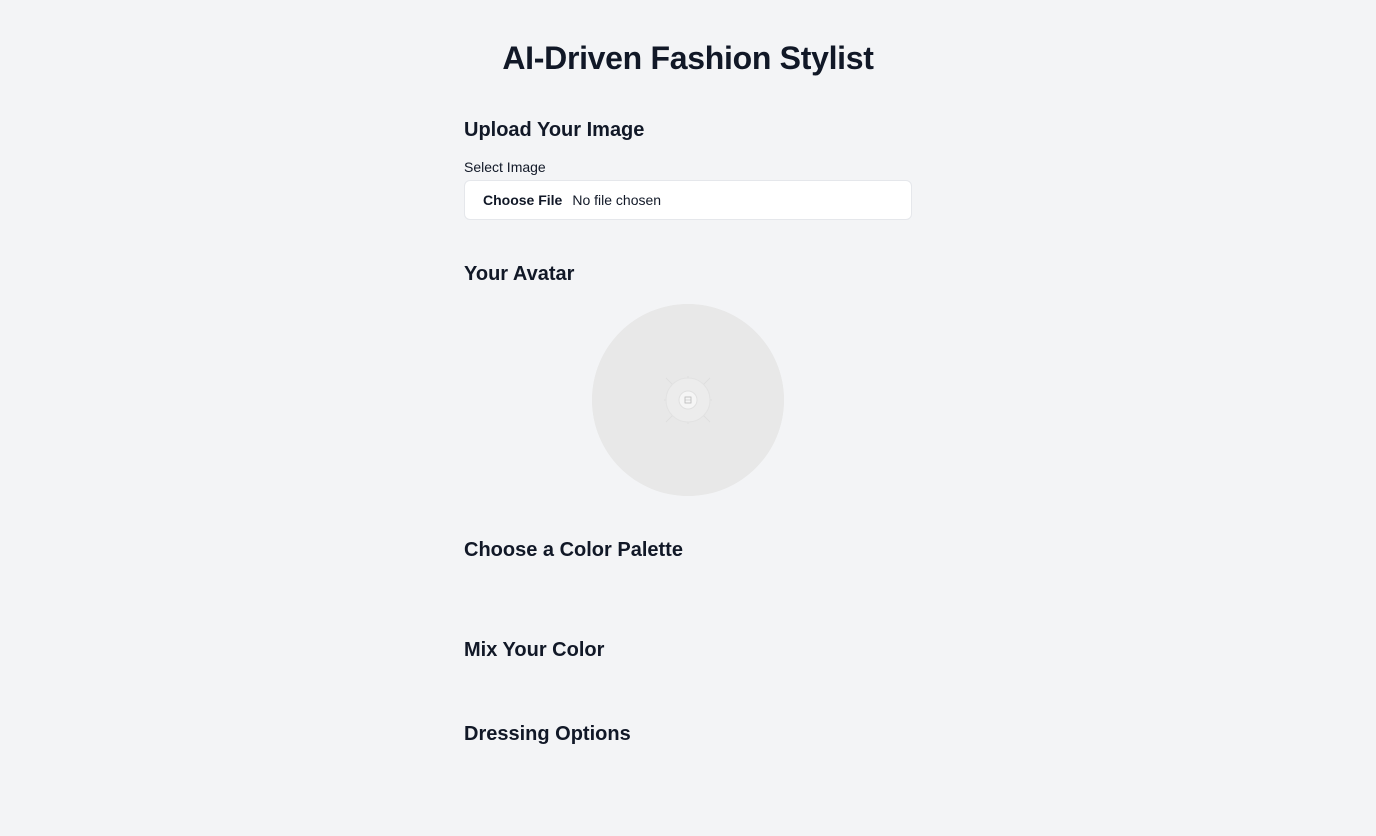 The width and height of the screenshot is (1376, 836). What do you see at coordinates (547, 734) in the screenshot?
I see `dressing-heading: Dressing Options` at bounding box center [547, 734].